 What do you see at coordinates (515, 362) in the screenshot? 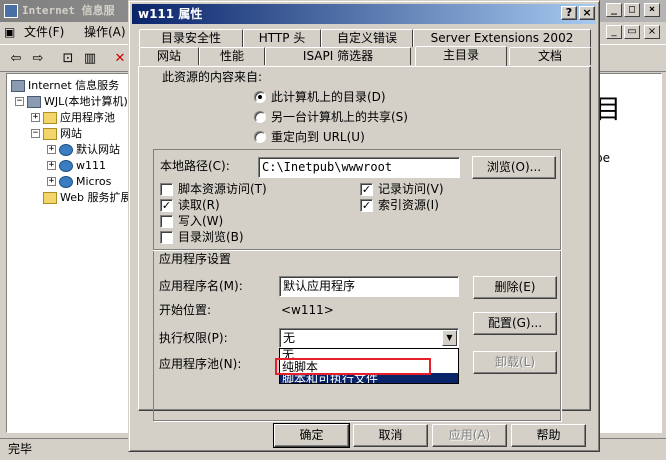
I see `unload-button: 卸载(L)` at bounding box center [515, 362].